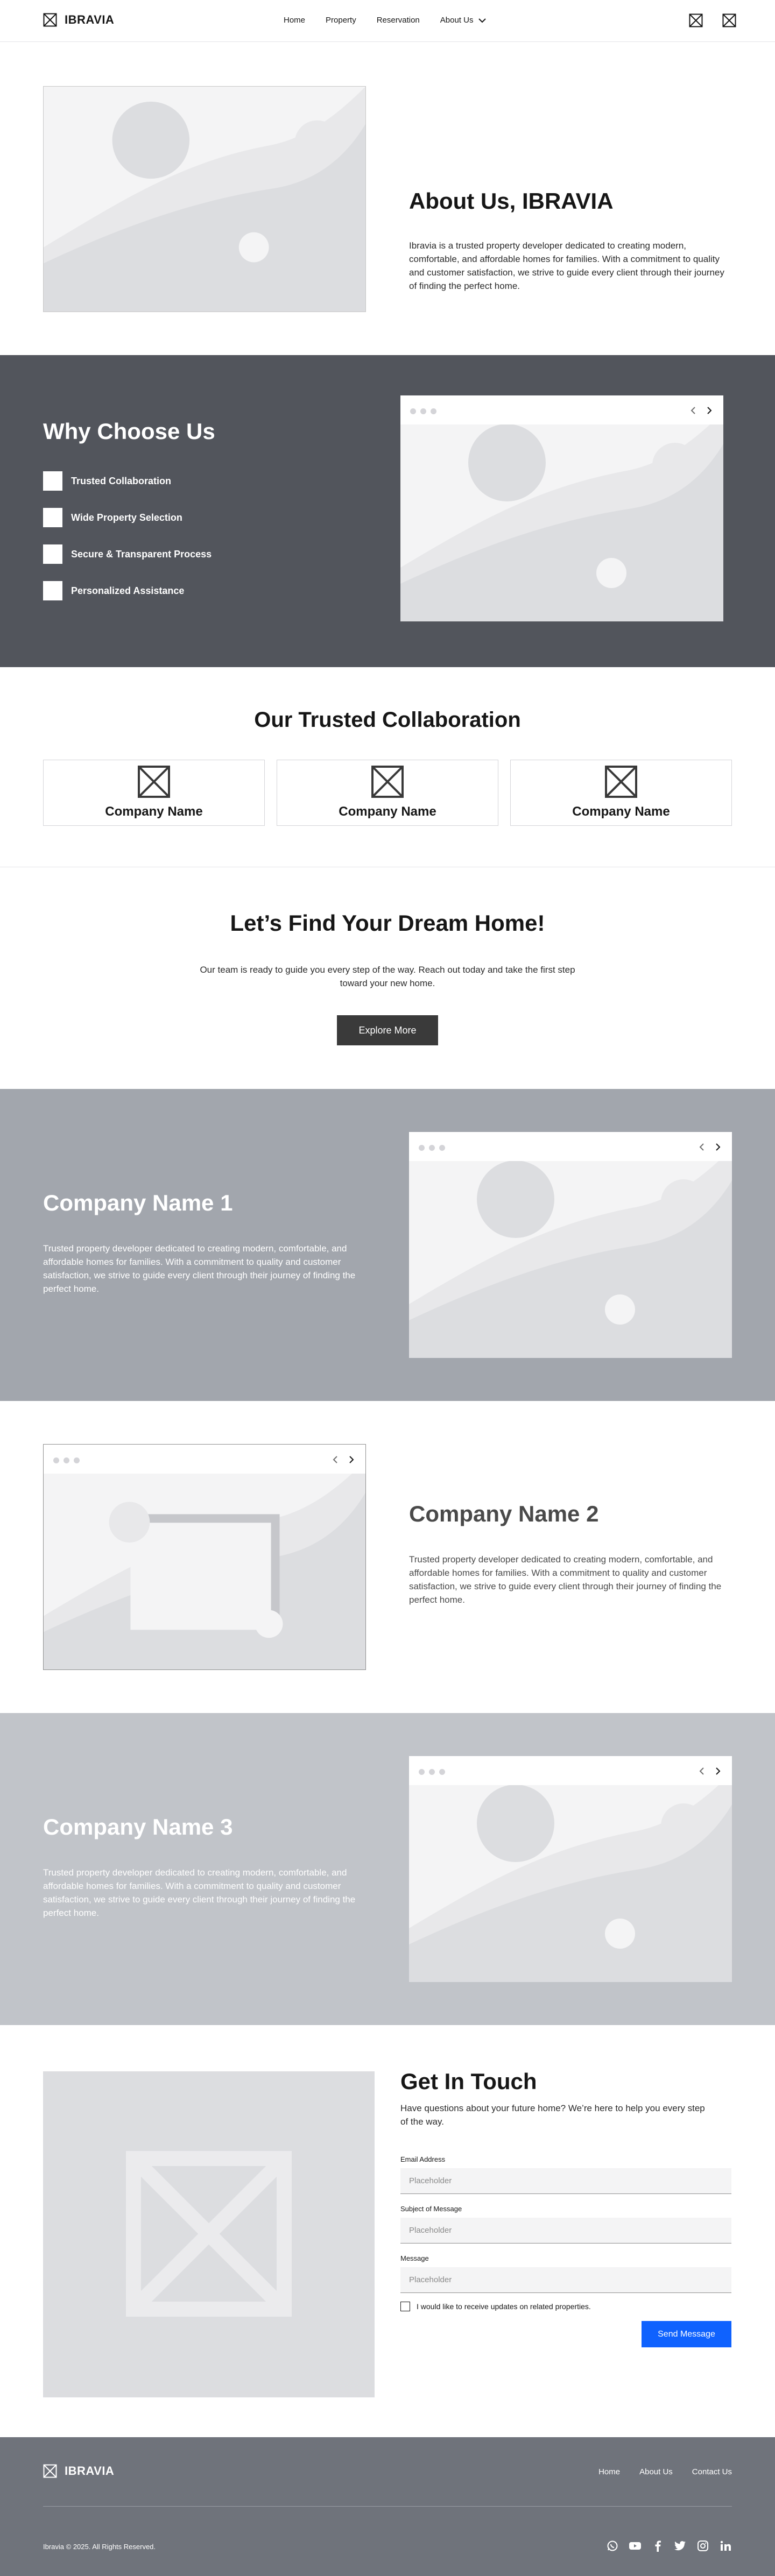 This screenshot has height=2576, width=775. I want to click on nav-reservation: Reservation, so click(398, 20).